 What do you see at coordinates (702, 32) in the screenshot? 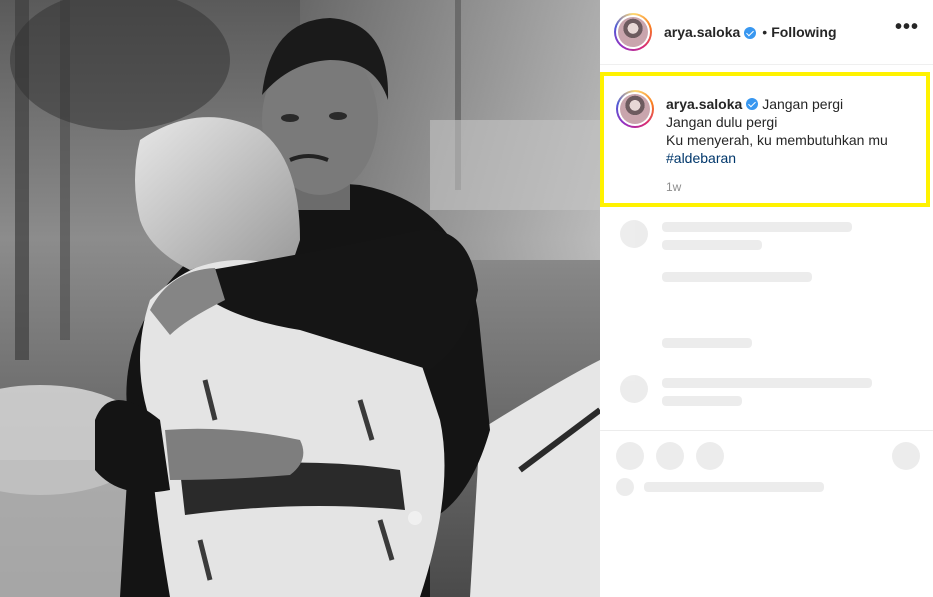
I see `header-username: arya.saloka` at bounding box center [702, 32].